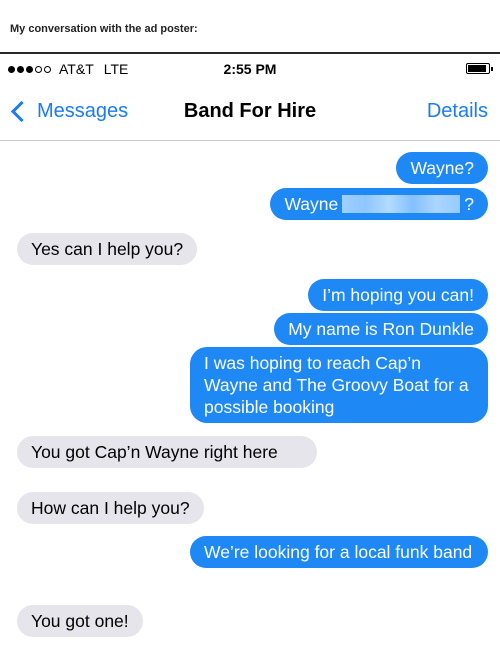  Describe the element at coordinates (104, 29) in the screenshot. I see `image-caption: My conversation with the ad poster:` at that location.